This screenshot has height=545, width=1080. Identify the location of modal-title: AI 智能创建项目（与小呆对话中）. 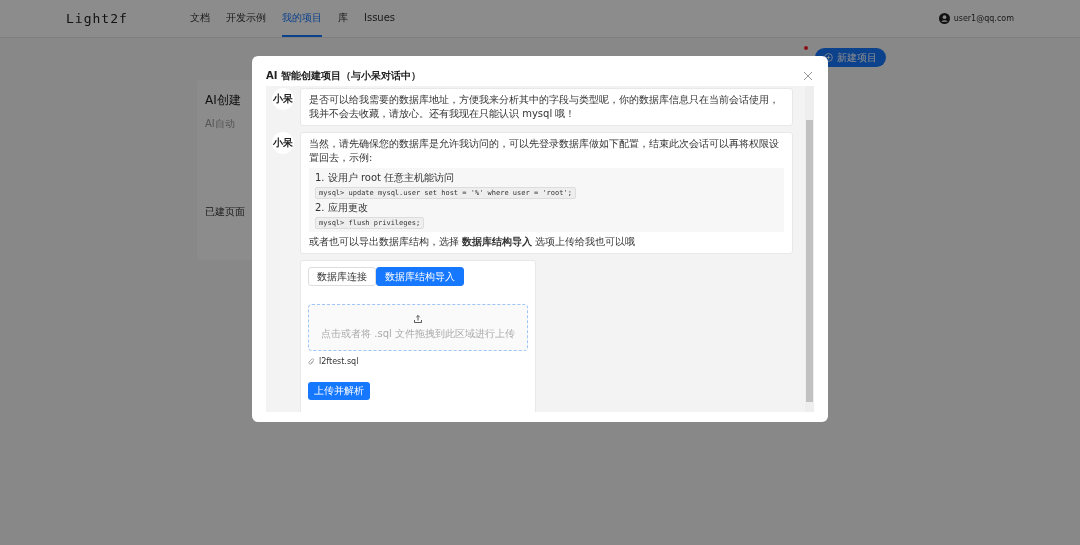
(343, 76).